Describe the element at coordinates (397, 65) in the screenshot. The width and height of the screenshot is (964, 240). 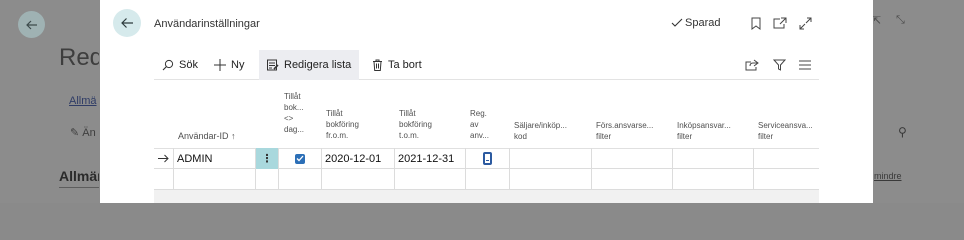
I see `delete-button: Ta bort` at that location.